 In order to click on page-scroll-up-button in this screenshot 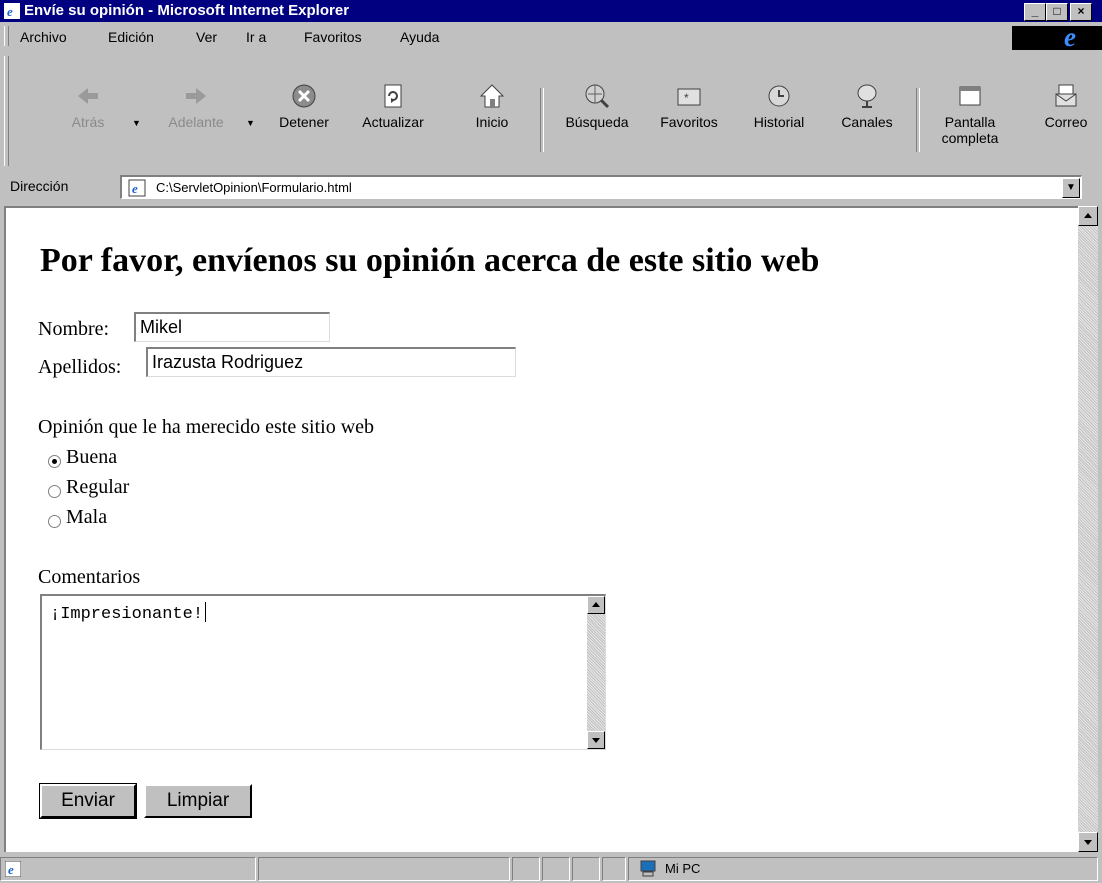, I will do `click(1088, 216)`.